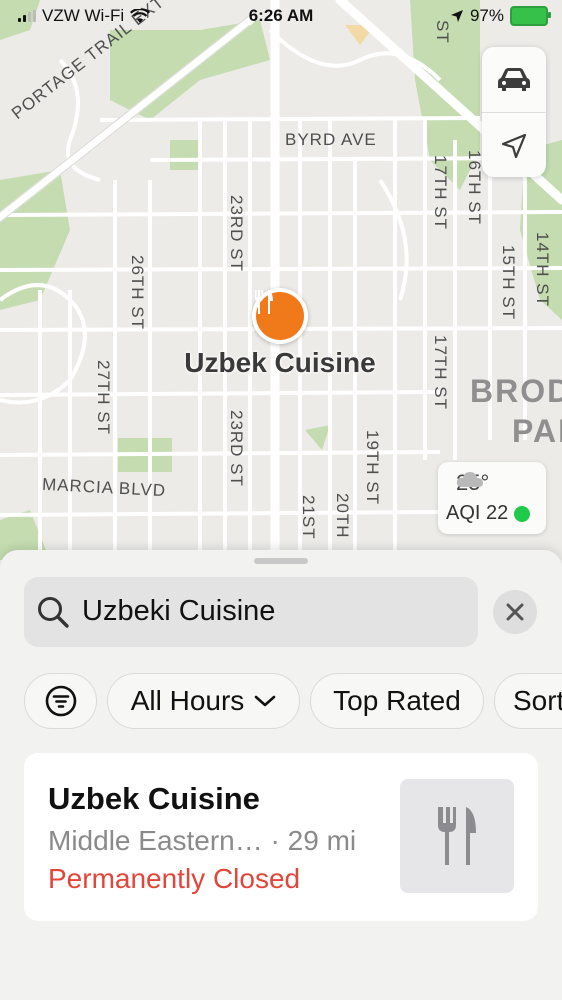  I want to click on street-label-27th-st: 27TH ST, so click(103, 398).